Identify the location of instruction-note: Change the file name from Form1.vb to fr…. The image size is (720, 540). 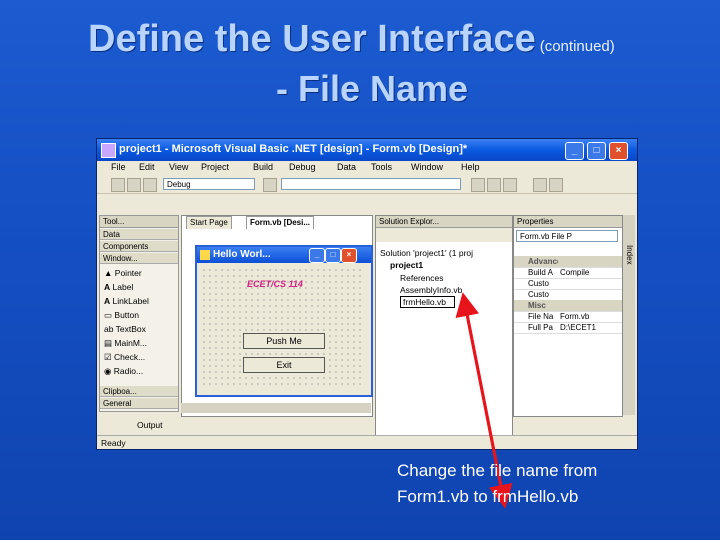
(497, 484).